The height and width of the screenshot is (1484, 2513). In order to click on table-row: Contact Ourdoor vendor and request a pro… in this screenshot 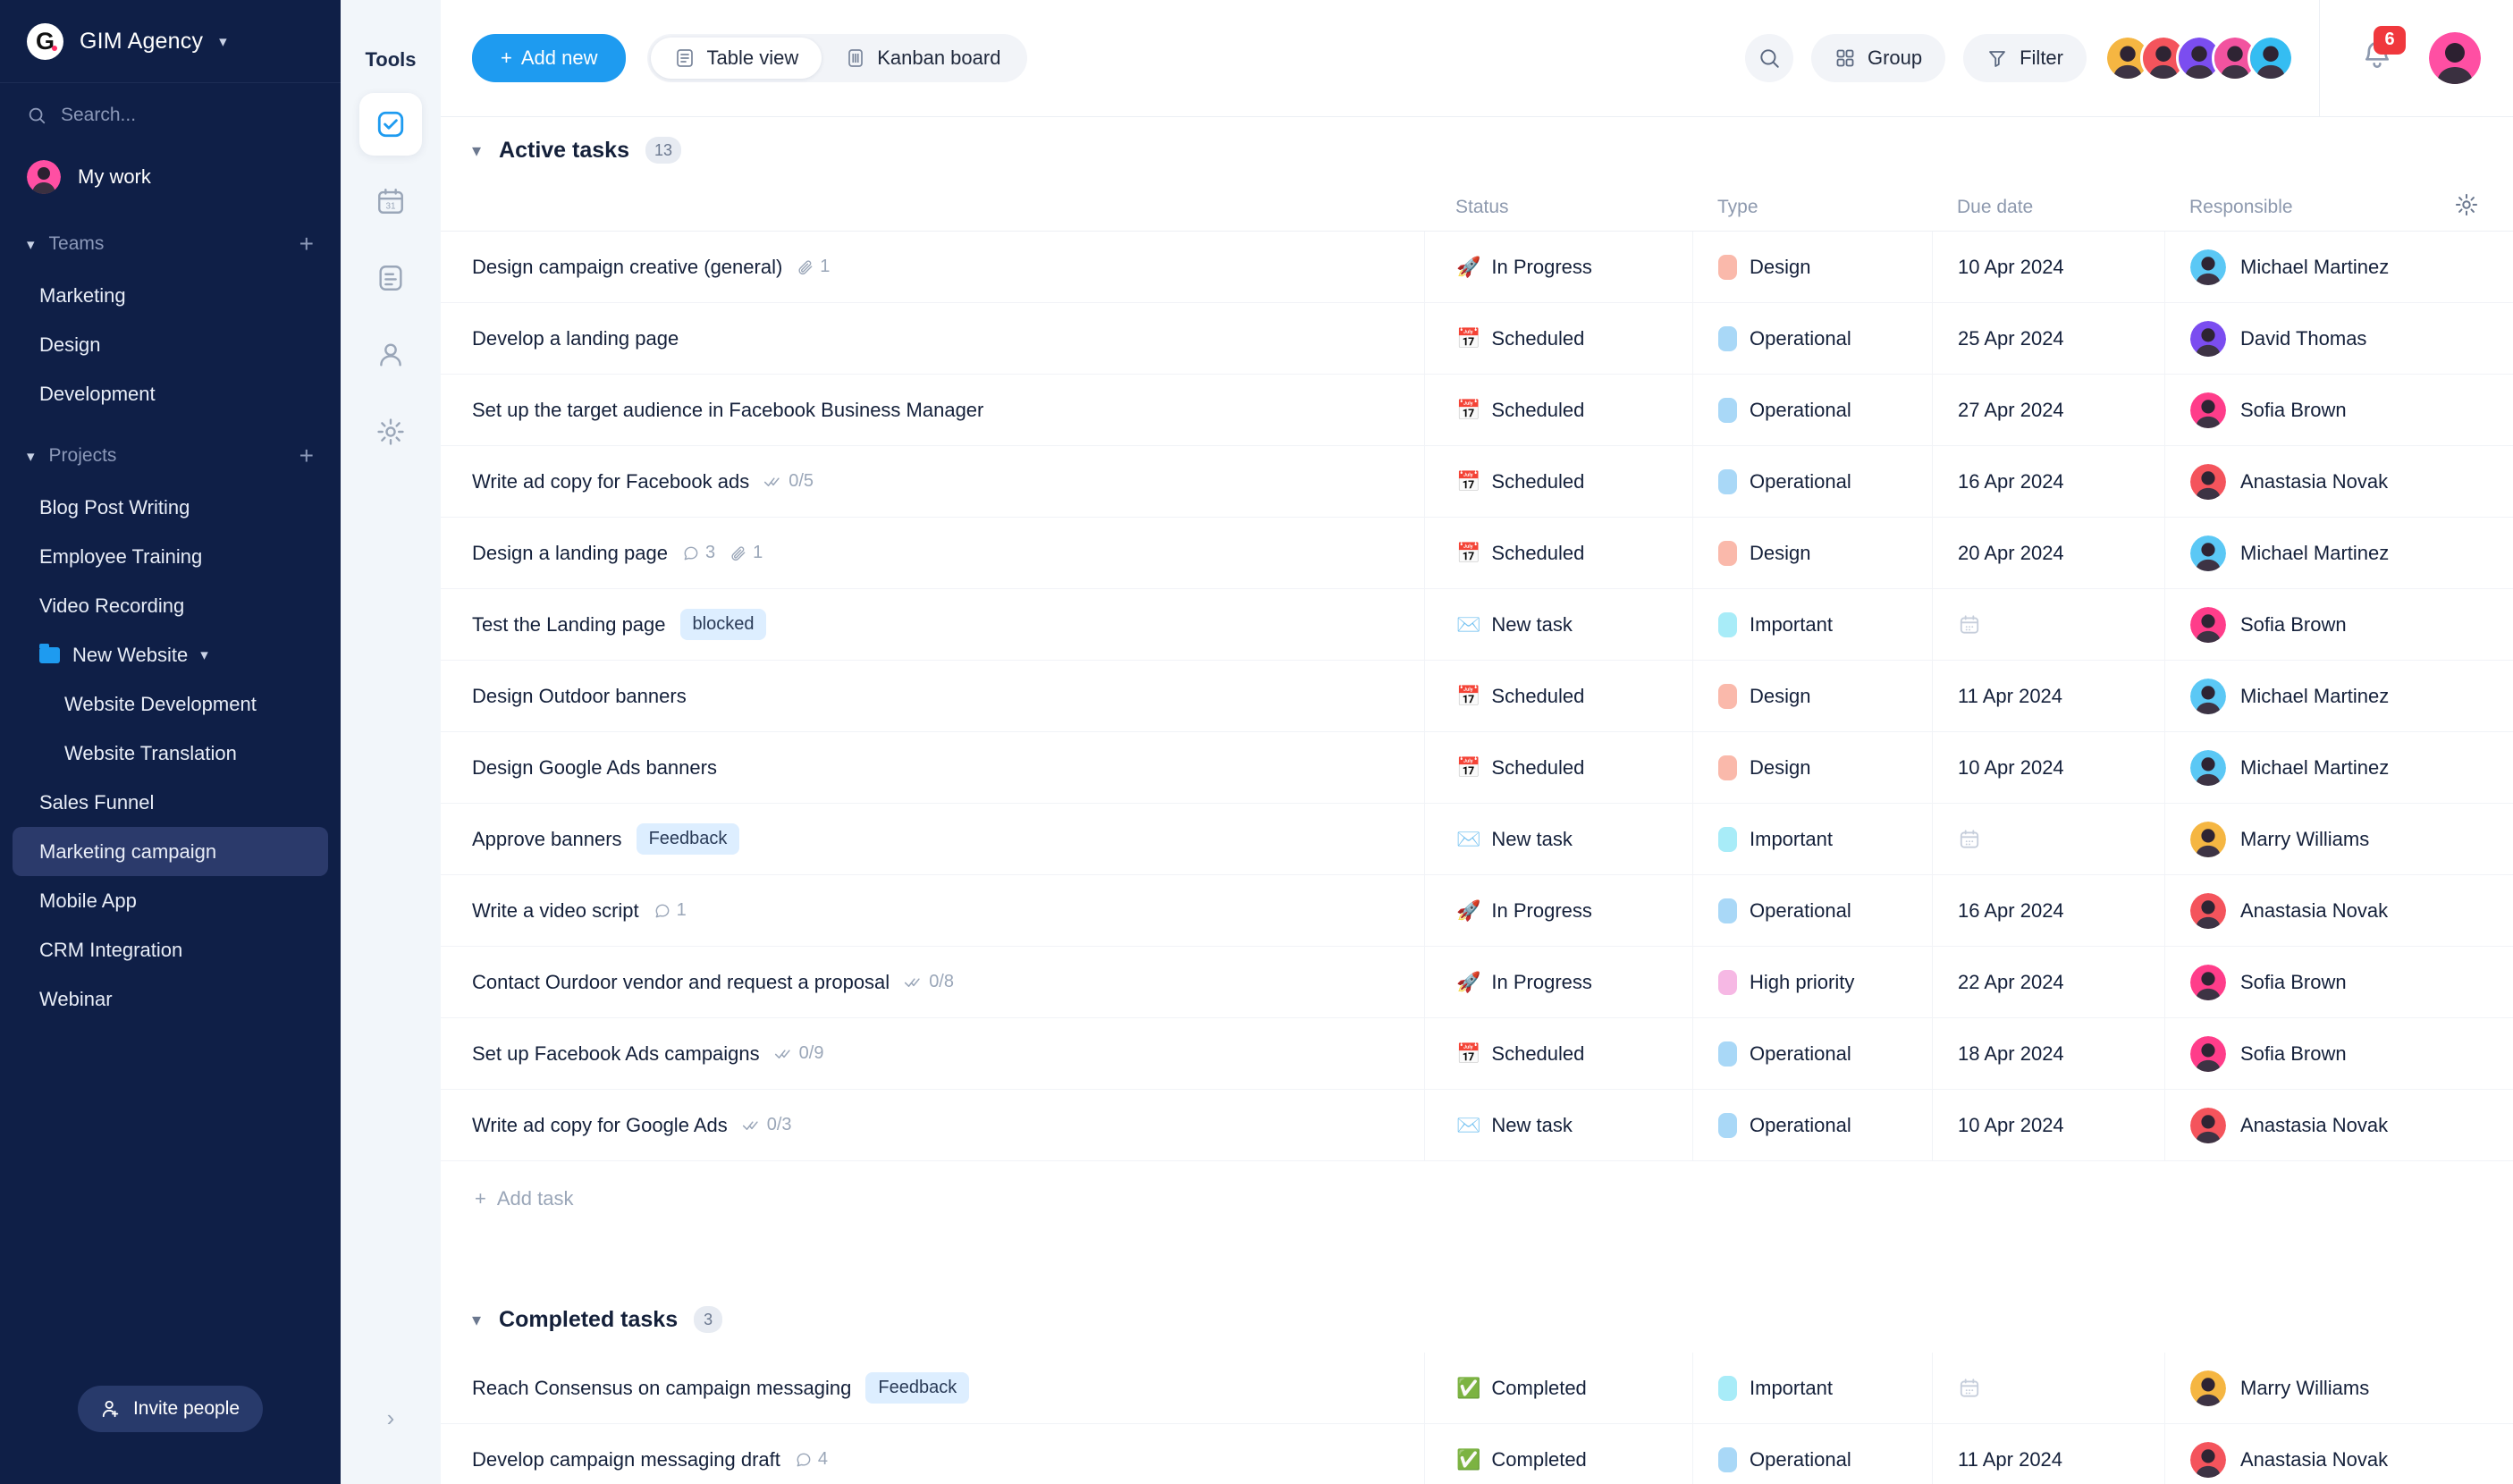, I will do `click(1477, 982)`.